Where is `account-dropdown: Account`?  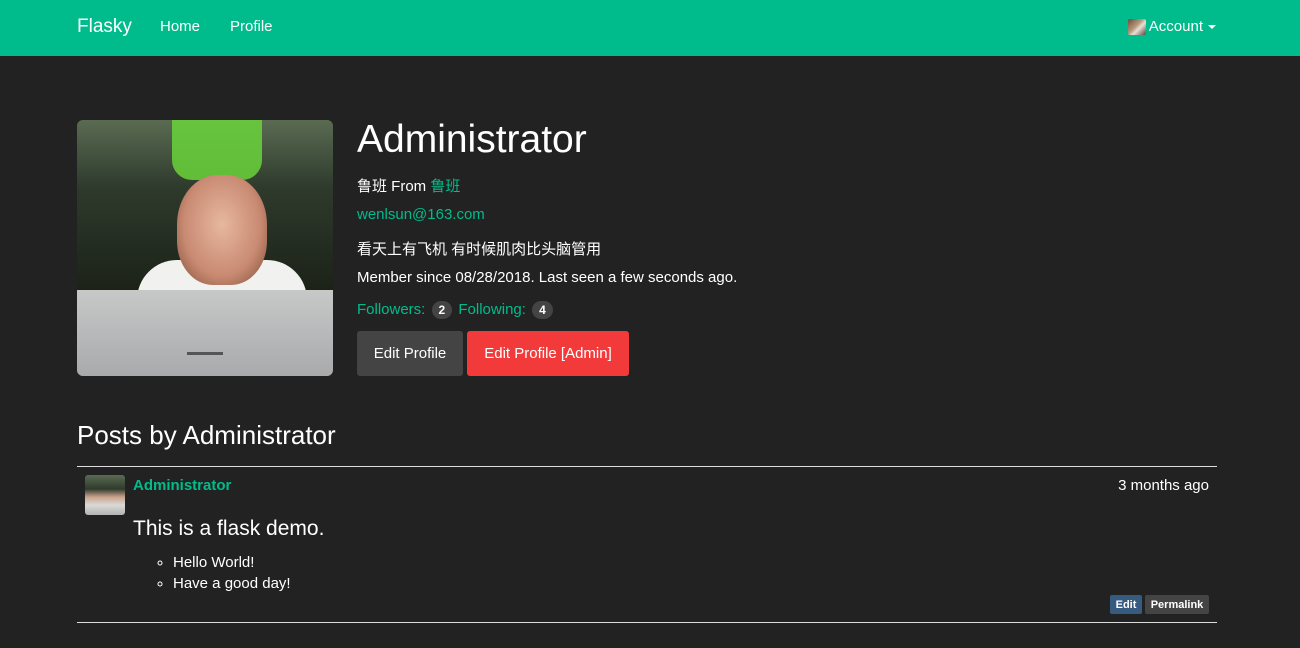 account-dropdown: Account is located at coordinates (1171, 26).